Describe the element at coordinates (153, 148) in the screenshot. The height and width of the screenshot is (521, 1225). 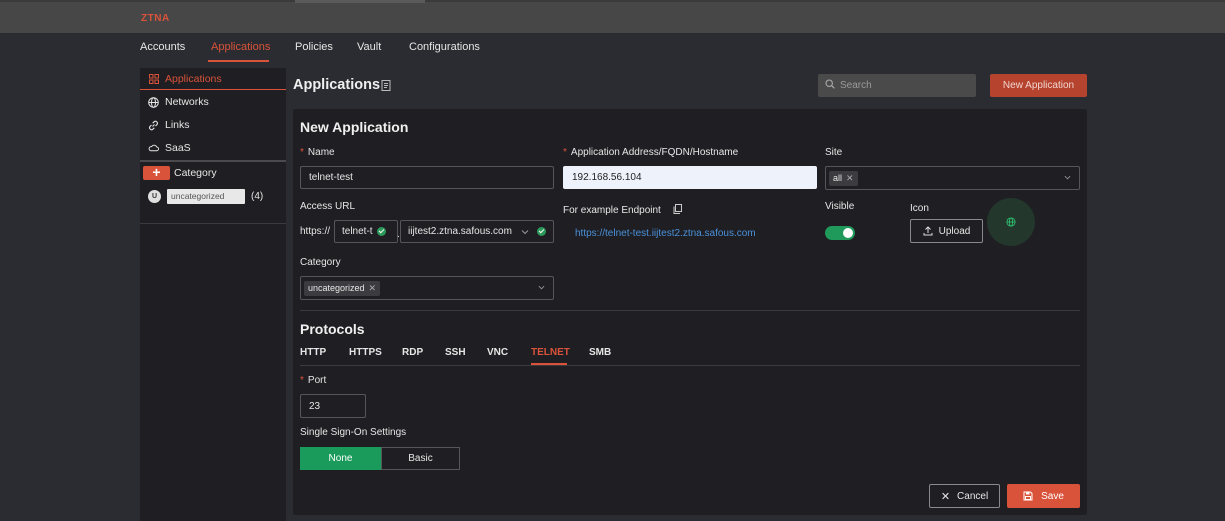
I see `cloud-icon` at that location.